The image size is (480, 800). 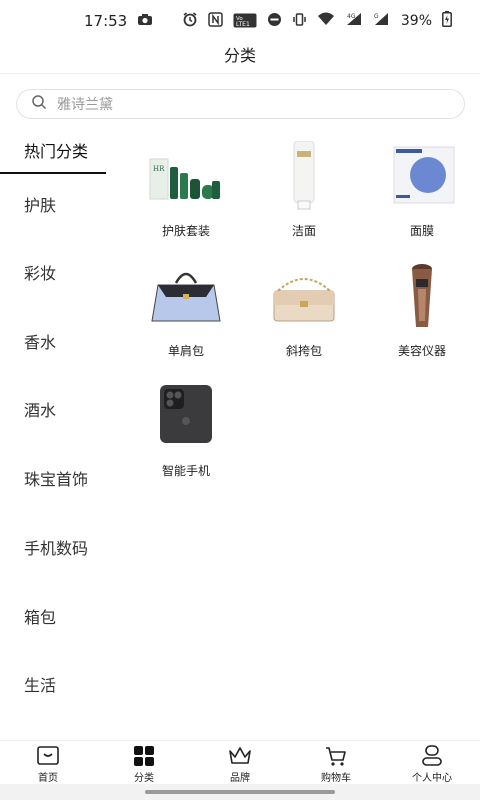 I want to click on product-label: 单肩包, so click(x=185, y=351).